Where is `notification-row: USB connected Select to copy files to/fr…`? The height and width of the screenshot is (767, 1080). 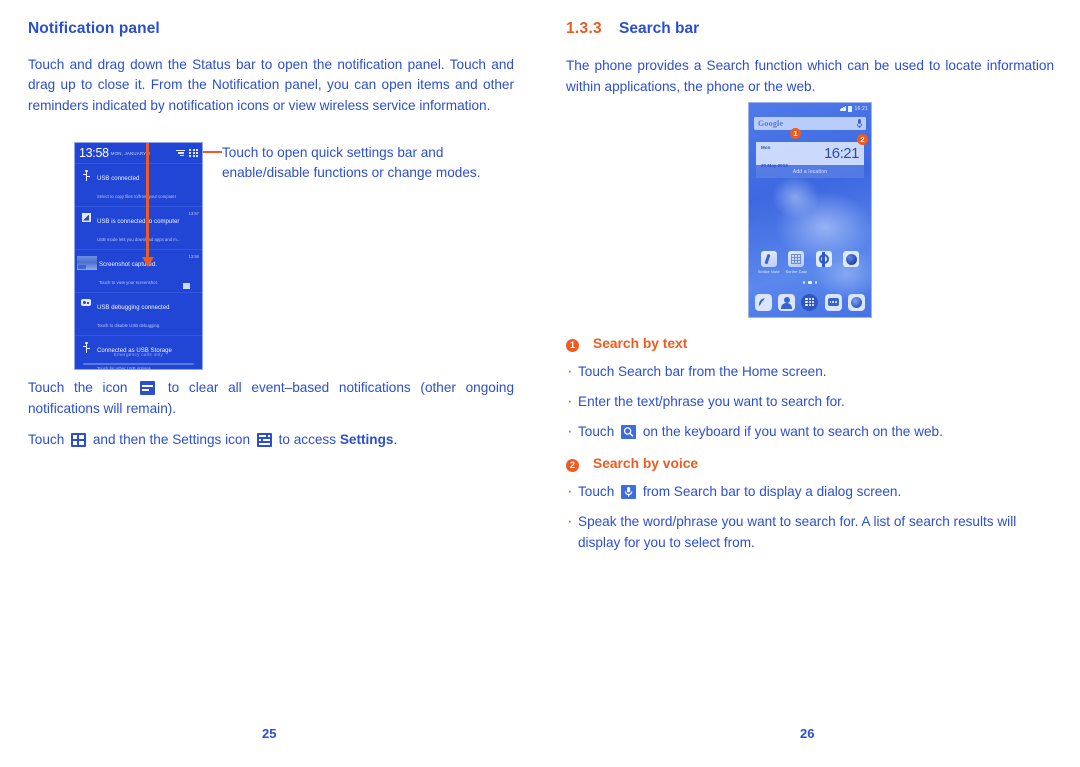
notification-row: USB connected Select to copy files to/fr… is located at coordinates (138, 184).